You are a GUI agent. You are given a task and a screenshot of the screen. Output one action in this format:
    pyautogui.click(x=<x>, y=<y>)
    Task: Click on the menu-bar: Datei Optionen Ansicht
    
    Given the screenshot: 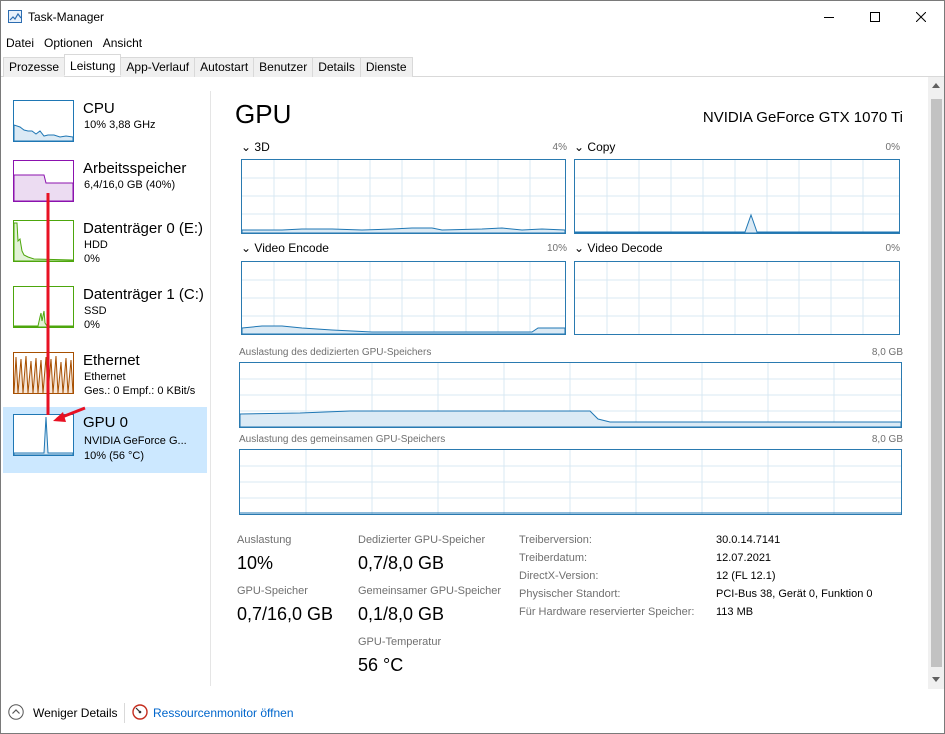 What is the action you would take?
    pyautogui.click(x=74, y=43)
    